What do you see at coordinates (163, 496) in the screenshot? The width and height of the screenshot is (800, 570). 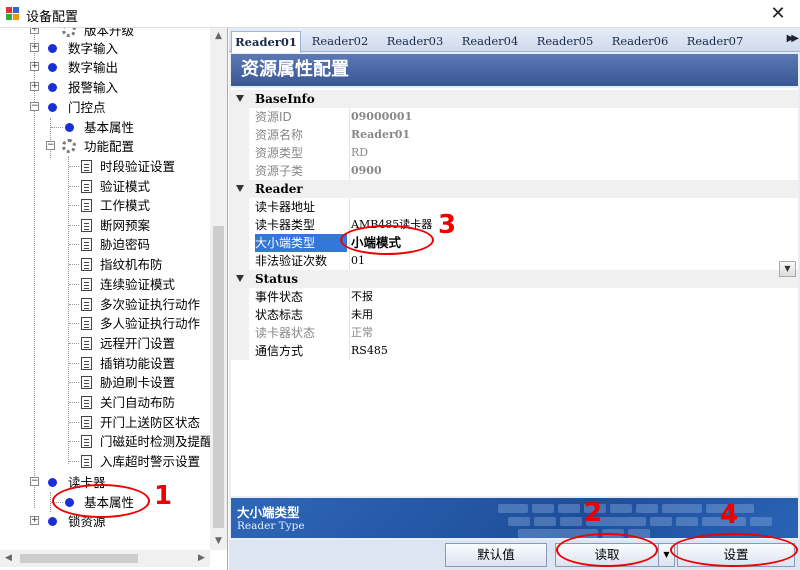 I see `annotation-number-1: 1` at bounding box center [163, 496].